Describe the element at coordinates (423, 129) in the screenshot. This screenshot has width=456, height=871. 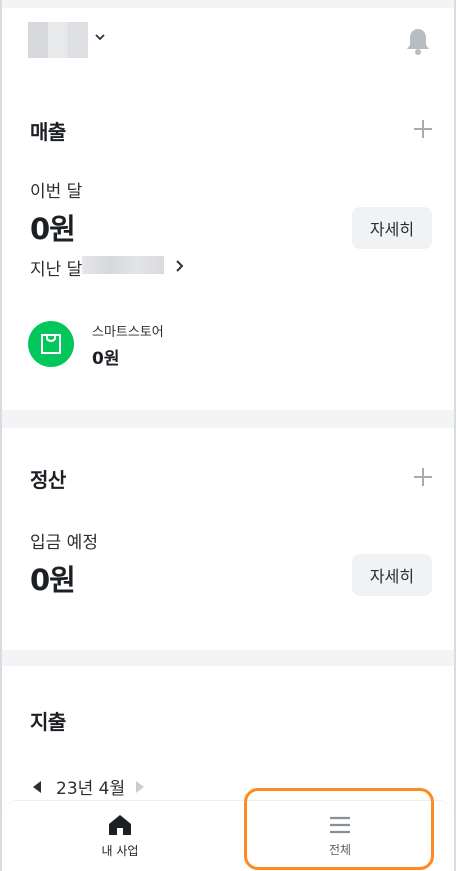
I see `add-sales-icon` at that location.